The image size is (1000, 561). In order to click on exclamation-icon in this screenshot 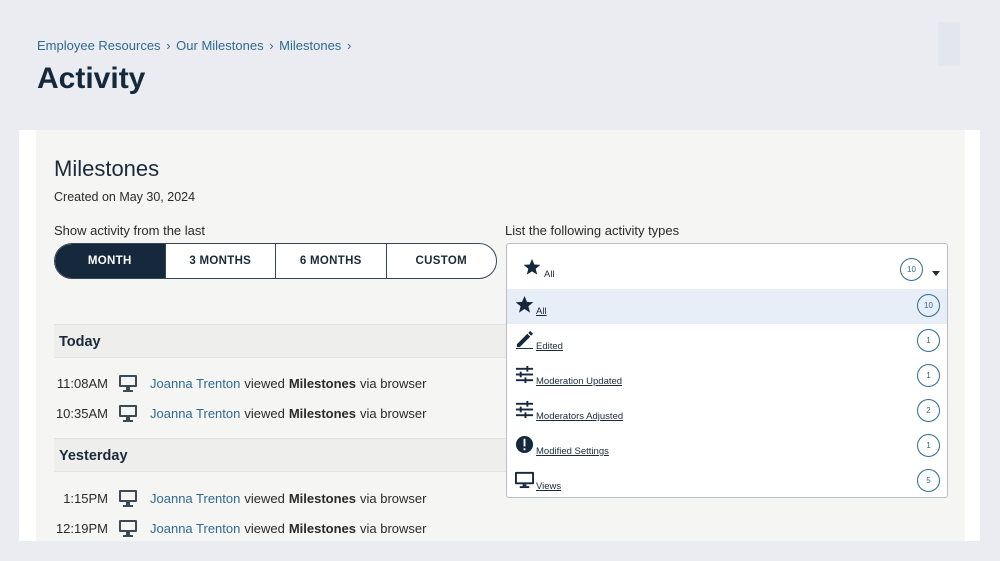, I will do `click(524, 444)`.